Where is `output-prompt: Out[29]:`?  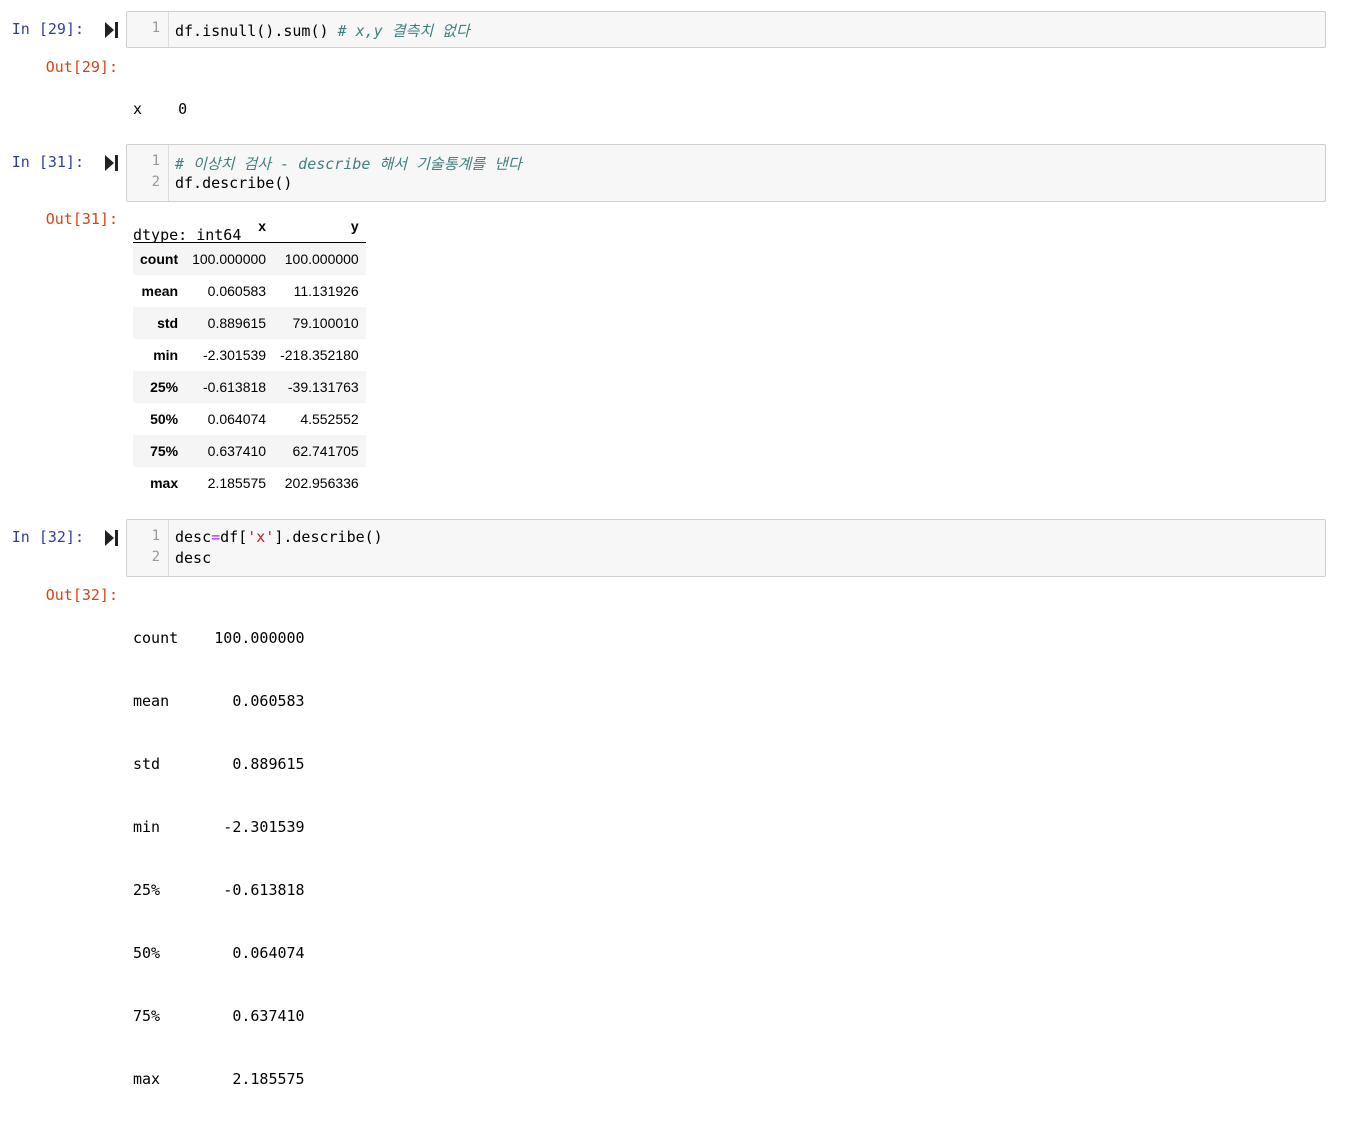
output-prompt: Out[29]: is located at coordinates (81, 67).